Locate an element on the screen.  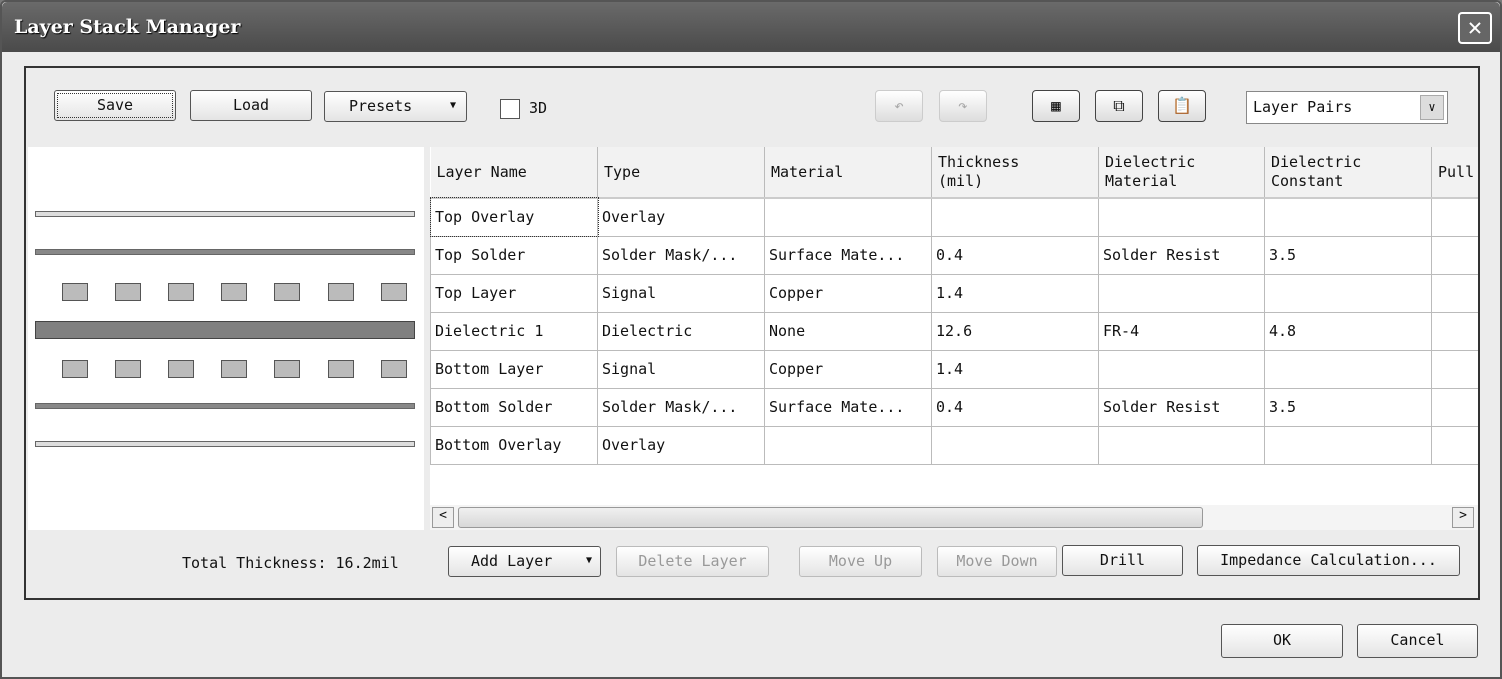
table-row: Top Layer Signal Copper 1.4 is located at coordinates (954, 293).